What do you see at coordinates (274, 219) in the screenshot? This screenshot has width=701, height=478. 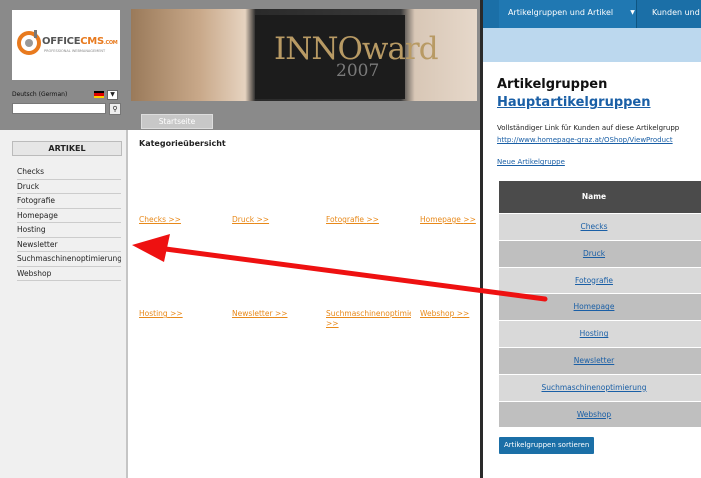 I see `category-link-druck: Druck >>` at bounding box center [274, 219].